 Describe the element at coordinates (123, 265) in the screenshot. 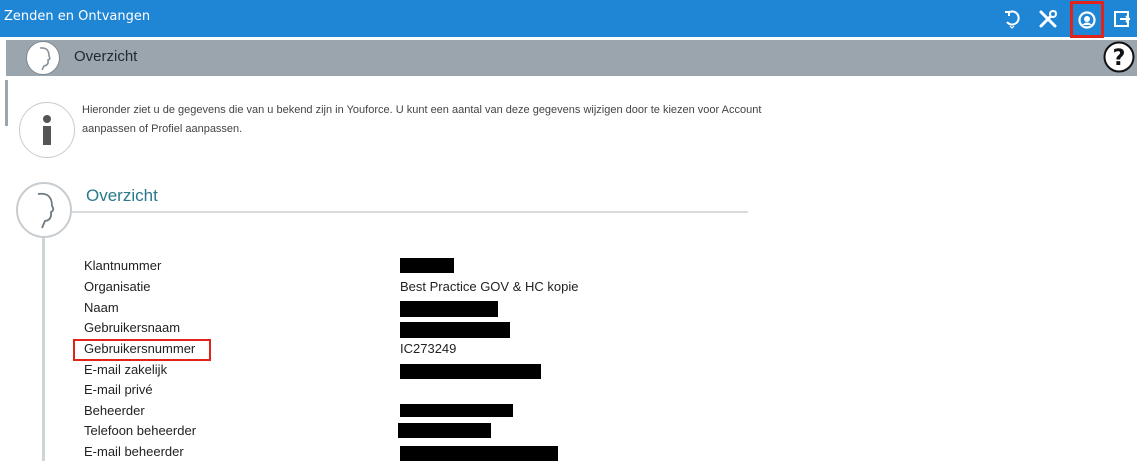

I see `detail-label: Klantnummer` at that location.